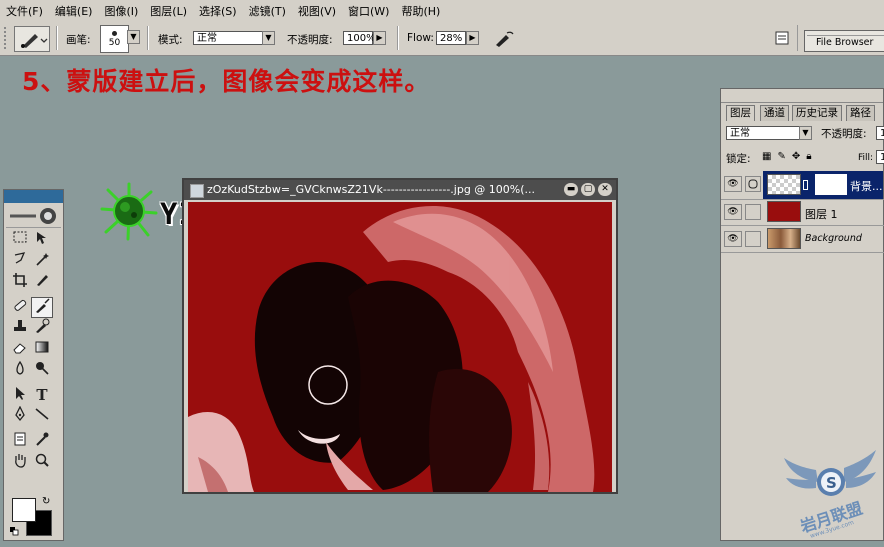 The height and width of the screenshot is (547, 884). What do you see at coordinates (588, 189) in the screenshot?
I see `maximize-button: ▢` at bounding box center [588, 189].